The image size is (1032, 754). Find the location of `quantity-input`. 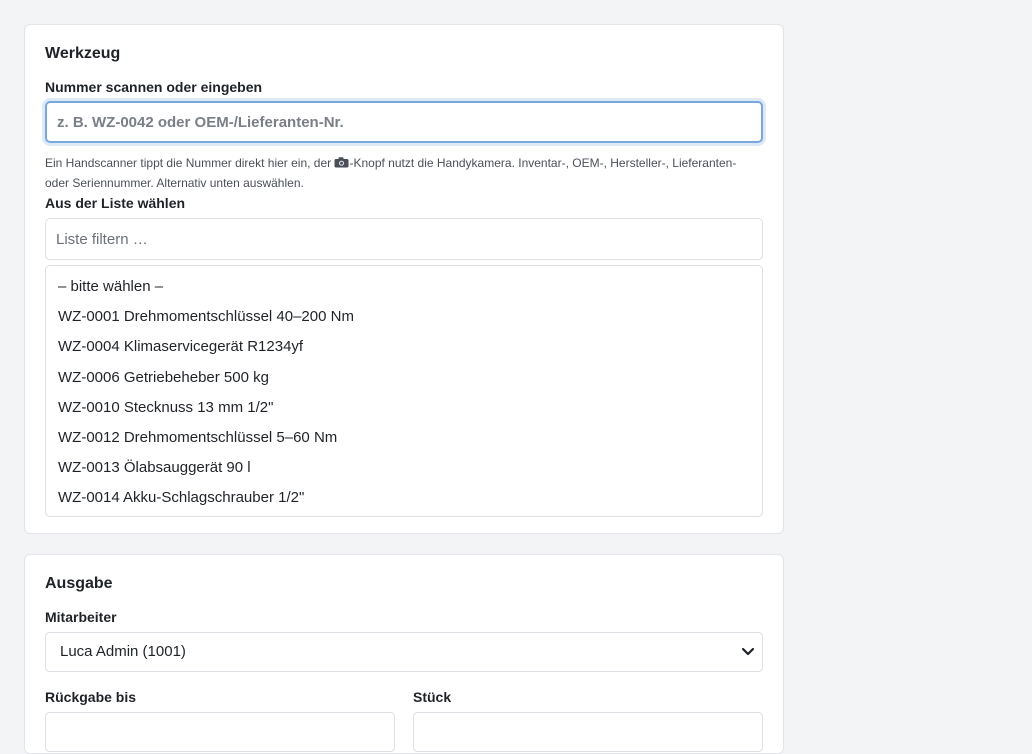

quantity-input is located at coordinates (588, 732).